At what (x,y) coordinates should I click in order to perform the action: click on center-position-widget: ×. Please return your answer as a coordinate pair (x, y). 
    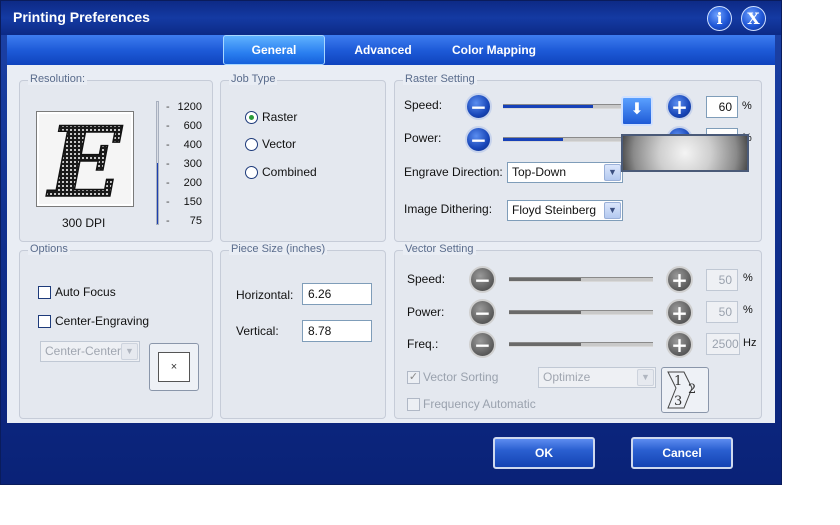
    Looking at the image, I should click on (174, 367).